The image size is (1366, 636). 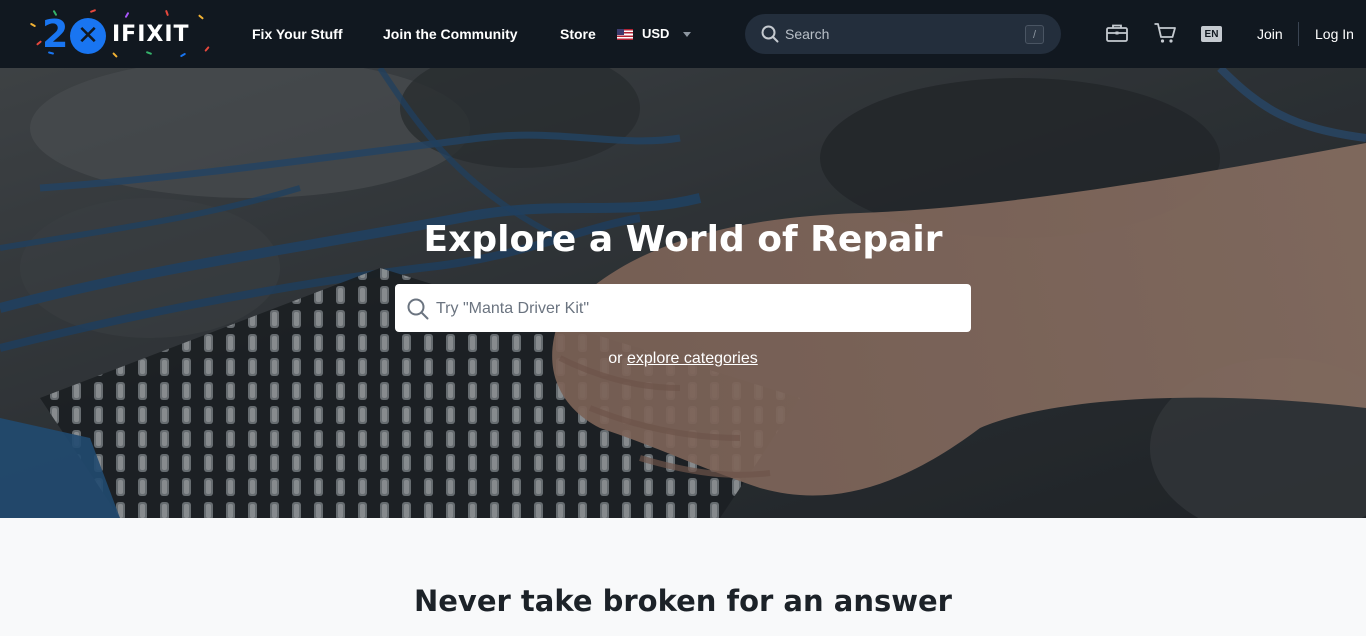 I want to click on nav-search-input, so click(x=900, y=34).